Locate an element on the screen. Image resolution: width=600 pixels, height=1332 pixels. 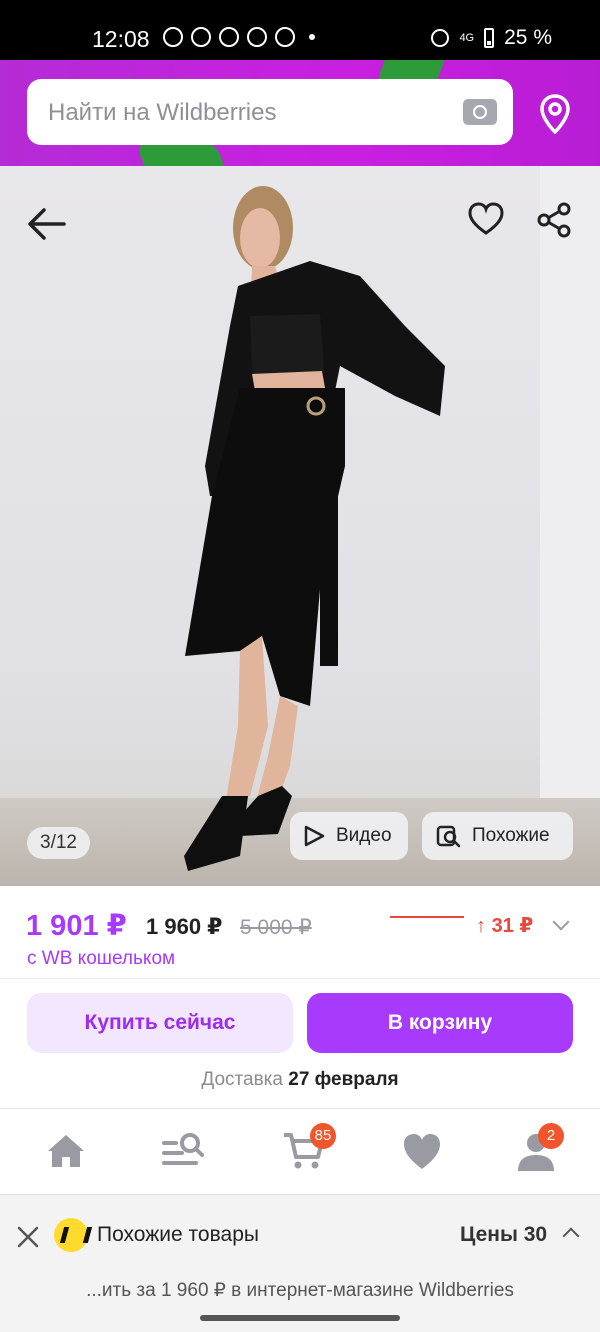
similar-search-icon is located at coordinates (448, 836).